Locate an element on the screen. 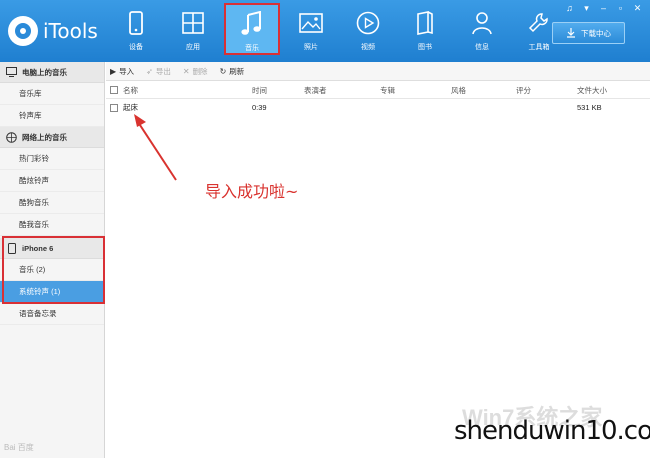 The height and width of the screenshot is (458, 650). music-note-icon is located at coordinates (252, 24).